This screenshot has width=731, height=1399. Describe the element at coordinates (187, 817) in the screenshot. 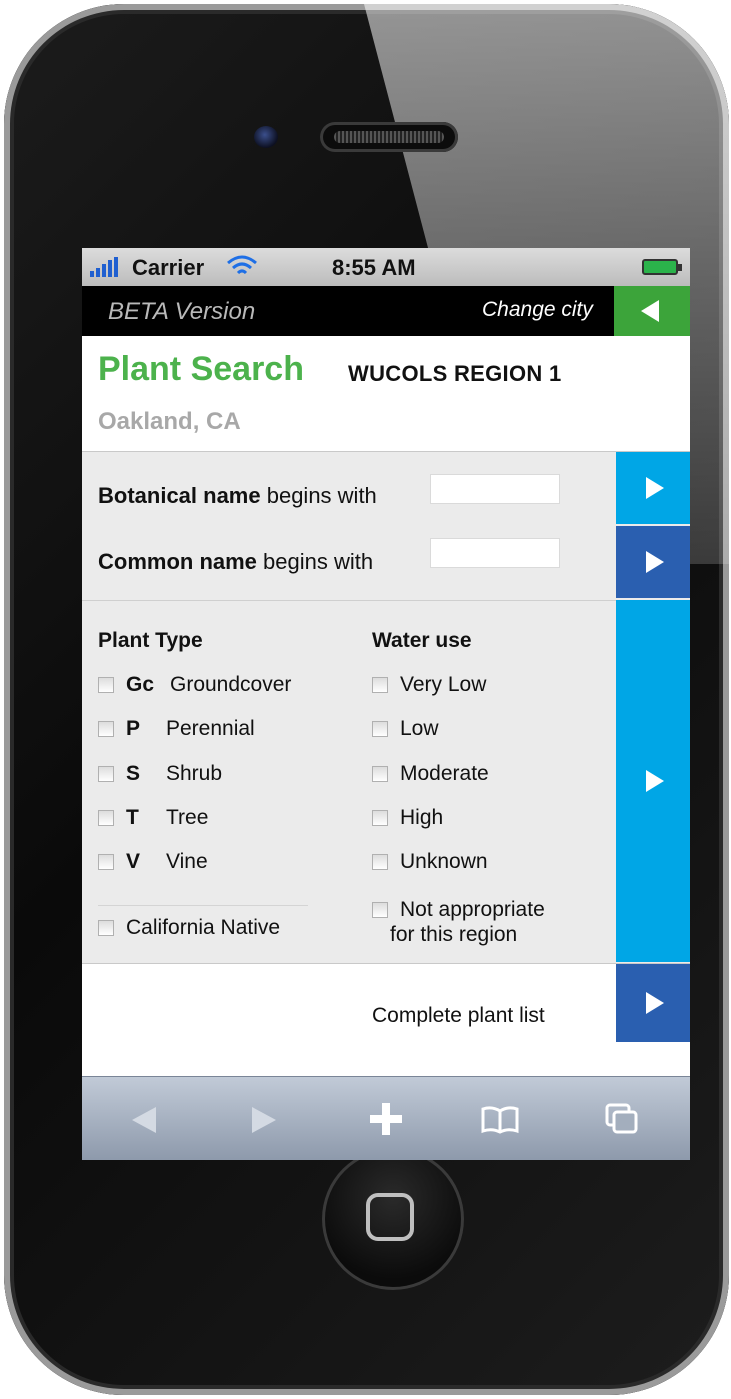

I see `plant-type-label: Tree` at that location.